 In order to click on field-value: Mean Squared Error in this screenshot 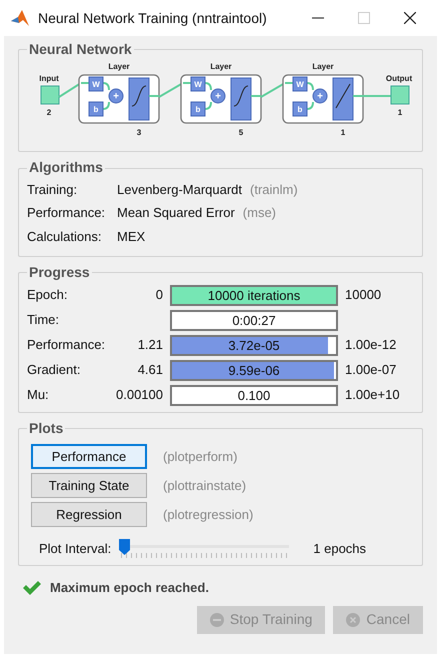, I will do `click(176, 213)`.